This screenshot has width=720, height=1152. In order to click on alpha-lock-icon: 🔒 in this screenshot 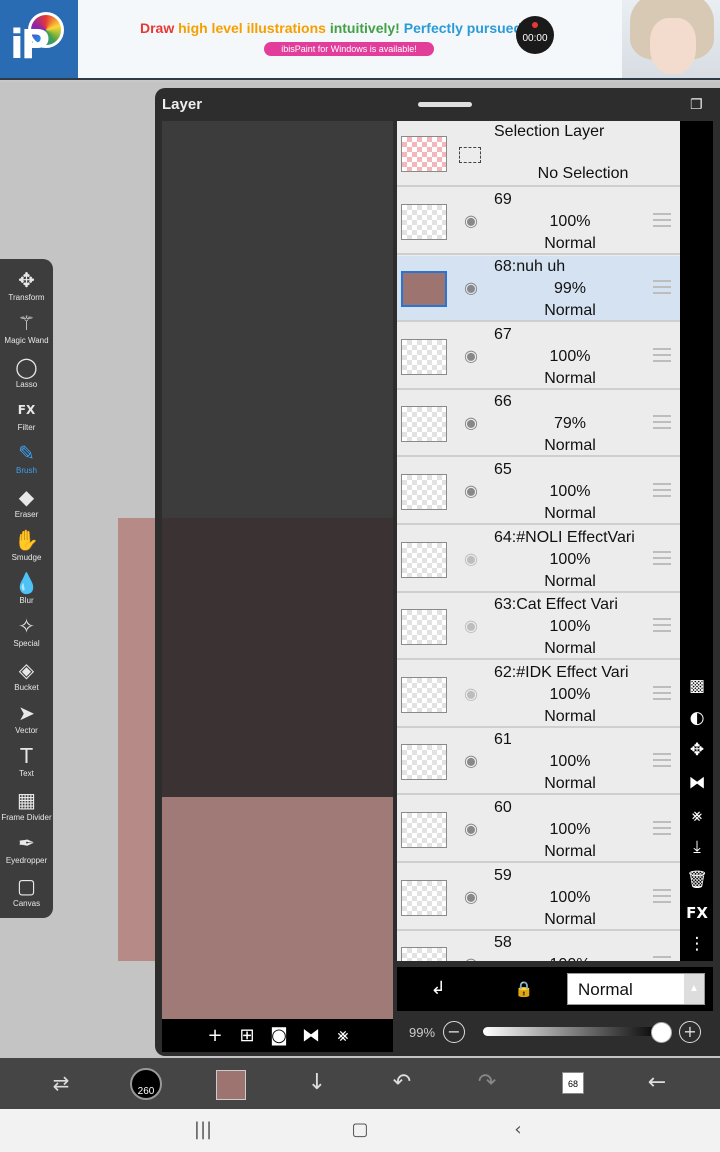, I will do `click(524, 989)`.